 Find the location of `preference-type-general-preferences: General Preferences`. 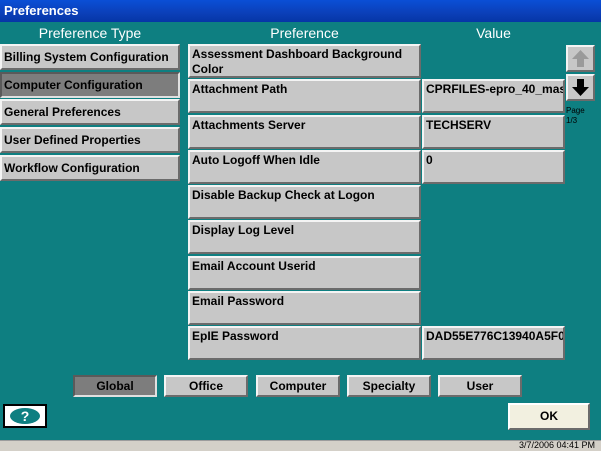

preference-type-general-preferences: General Preferences is located at coordinates (90, 112).